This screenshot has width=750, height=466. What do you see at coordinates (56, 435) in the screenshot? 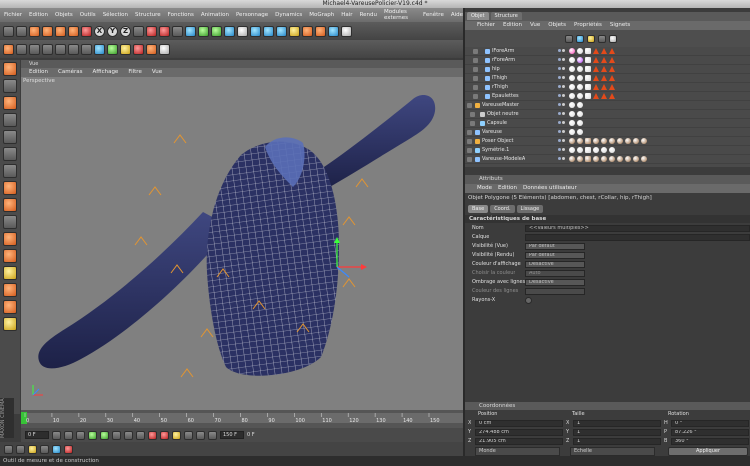
I see `go-start-icon` at bounding box center [56, 435].